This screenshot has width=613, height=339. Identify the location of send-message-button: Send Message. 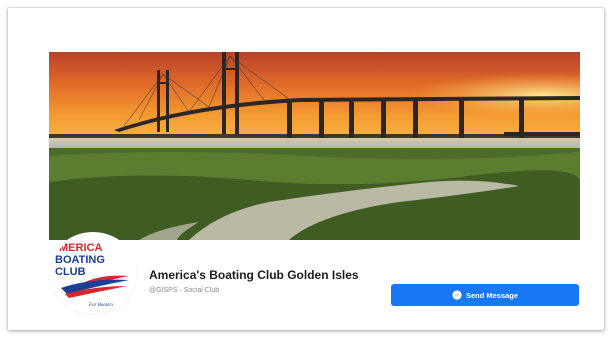
(485, 295).